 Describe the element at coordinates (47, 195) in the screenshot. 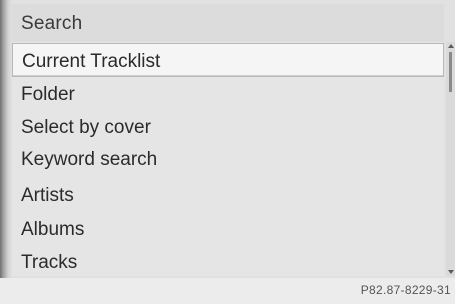

I see `menu-item-label: Artists` at that location.